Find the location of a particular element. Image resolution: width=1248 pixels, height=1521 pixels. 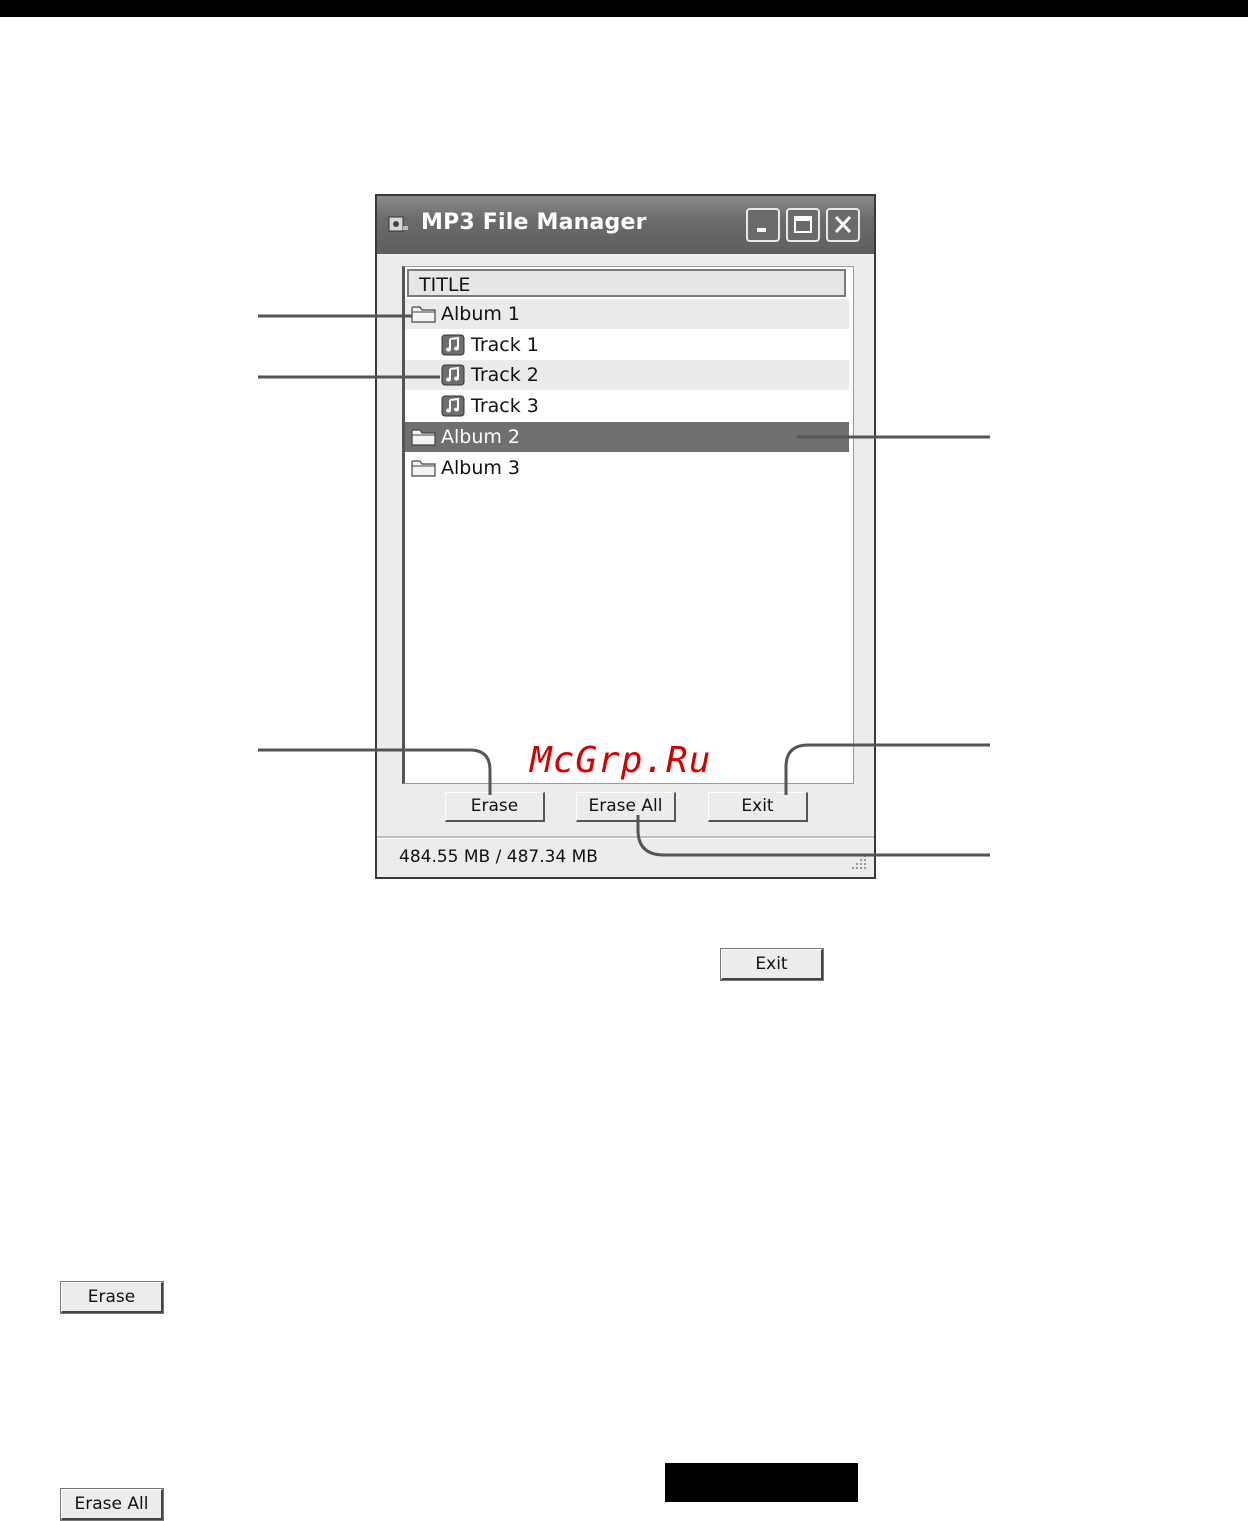

minimize-icon is located at coordinates (761, 230).